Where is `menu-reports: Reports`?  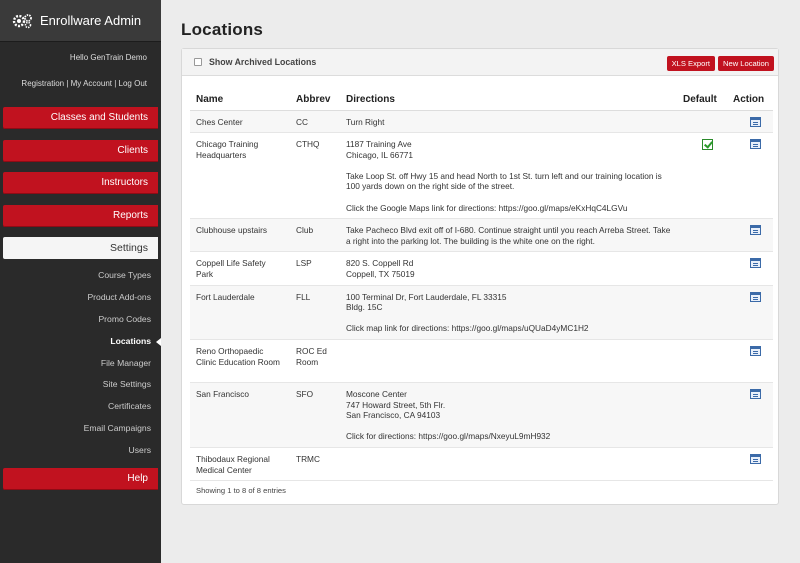 menu-reports: Reports is located at coordinates (80, 215).